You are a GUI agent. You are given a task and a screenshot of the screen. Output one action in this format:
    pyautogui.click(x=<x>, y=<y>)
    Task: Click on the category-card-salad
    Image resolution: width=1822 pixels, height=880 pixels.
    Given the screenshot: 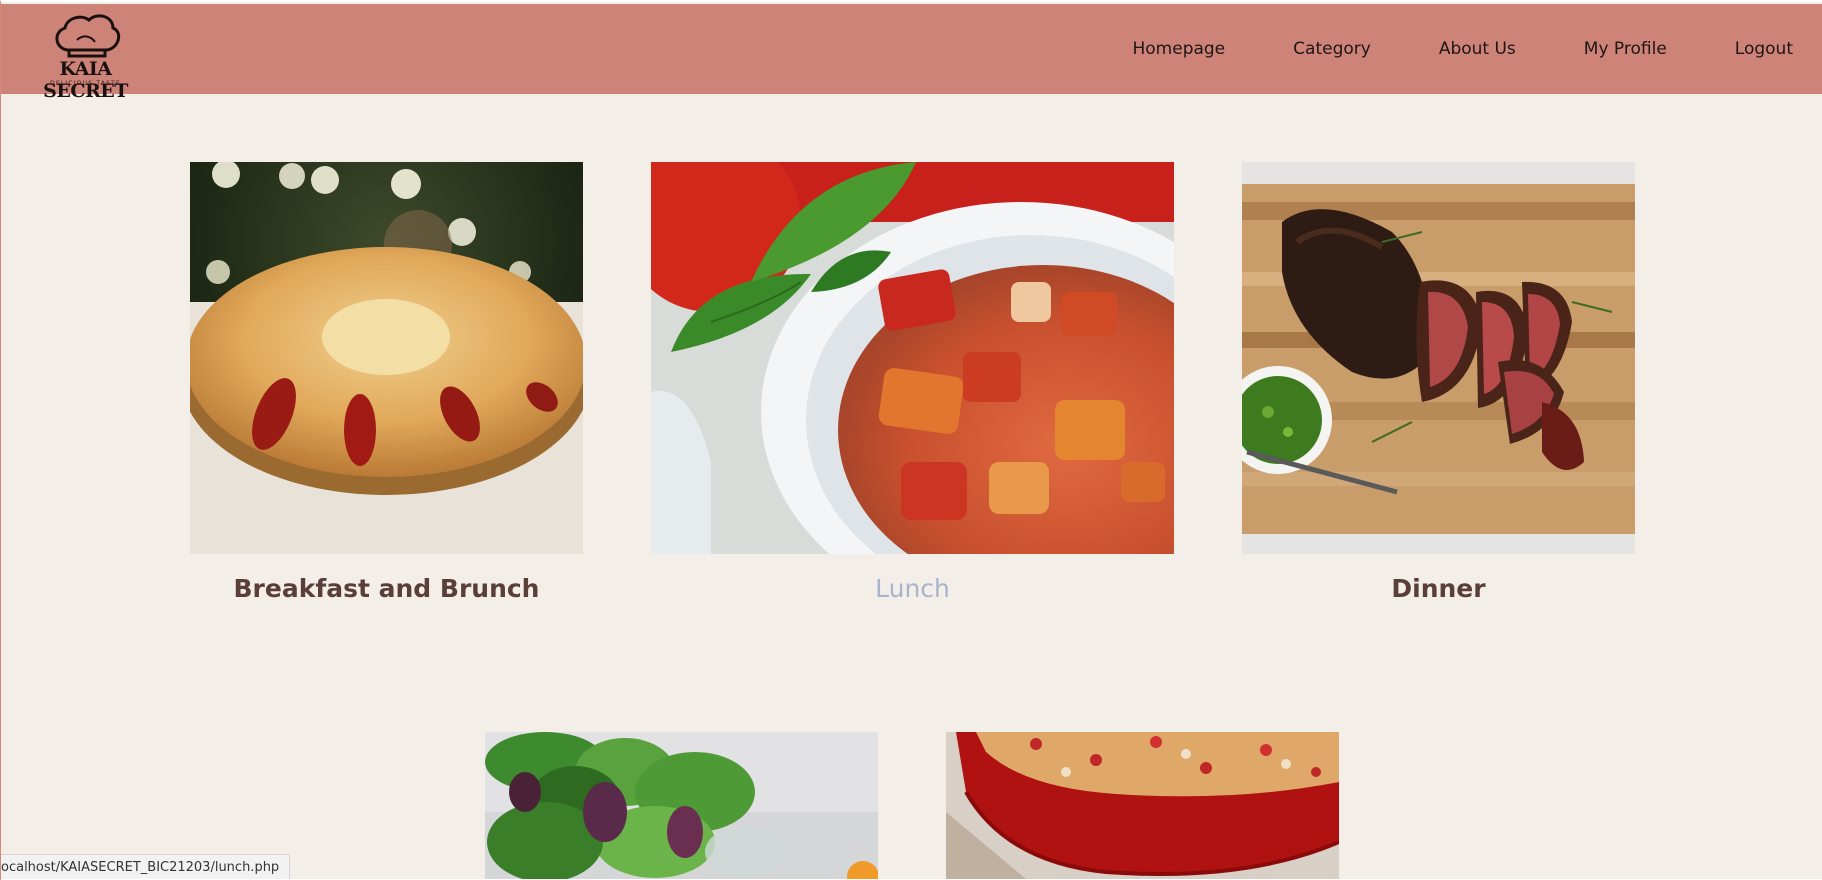 What is the action you would take?
    pyautogui.click(x=681, y=805)
    